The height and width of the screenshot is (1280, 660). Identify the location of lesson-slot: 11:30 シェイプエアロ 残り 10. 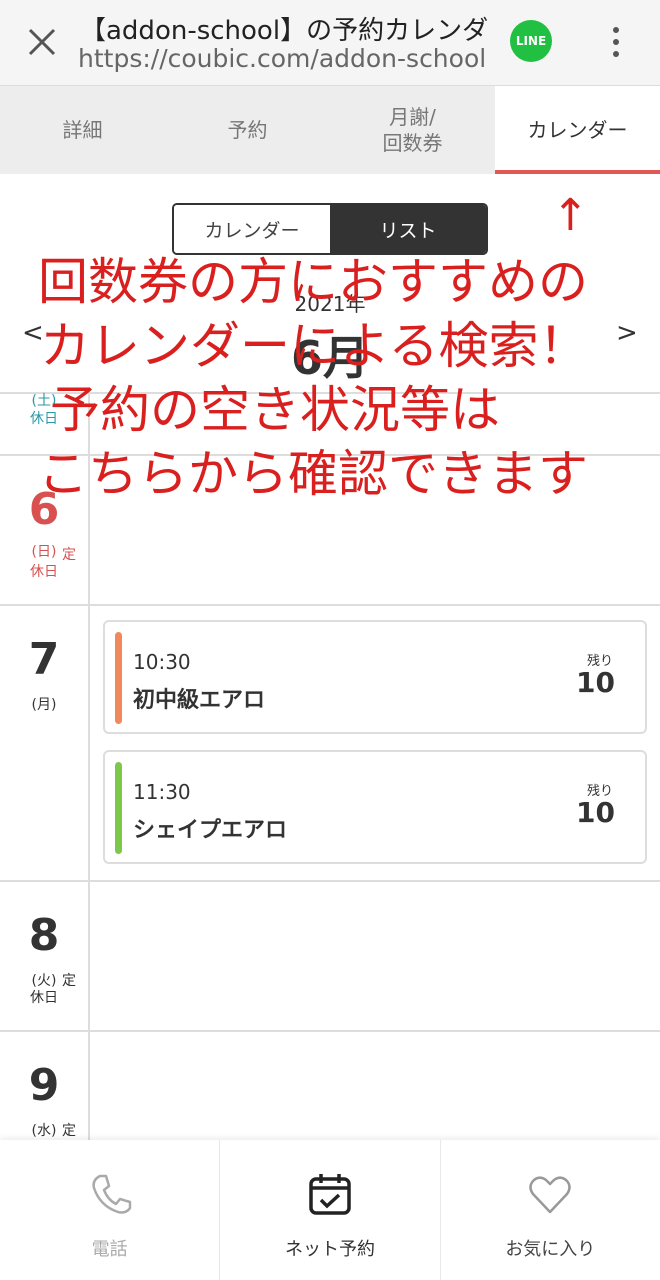
(375, 807).